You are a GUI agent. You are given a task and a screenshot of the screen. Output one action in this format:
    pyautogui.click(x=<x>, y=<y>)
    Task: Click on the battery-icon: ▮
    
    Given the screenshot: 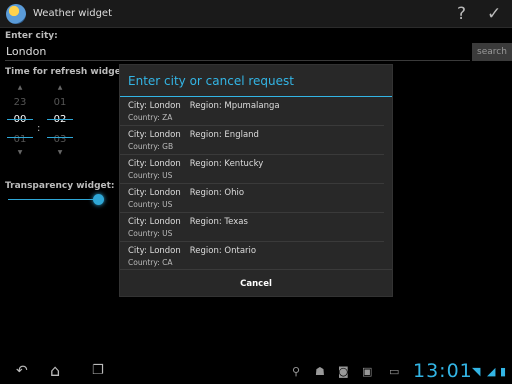 What is the action you would take?
    pyautogui.click(x=503, y=371)
    